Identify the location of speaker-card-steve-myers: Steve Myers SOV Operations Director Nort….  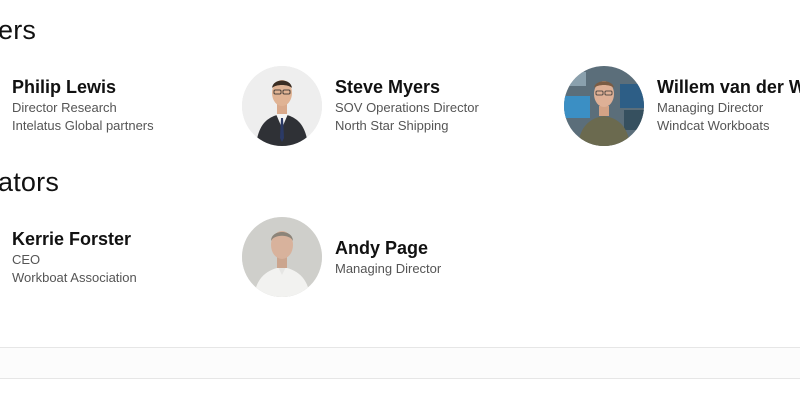
(392, 106).